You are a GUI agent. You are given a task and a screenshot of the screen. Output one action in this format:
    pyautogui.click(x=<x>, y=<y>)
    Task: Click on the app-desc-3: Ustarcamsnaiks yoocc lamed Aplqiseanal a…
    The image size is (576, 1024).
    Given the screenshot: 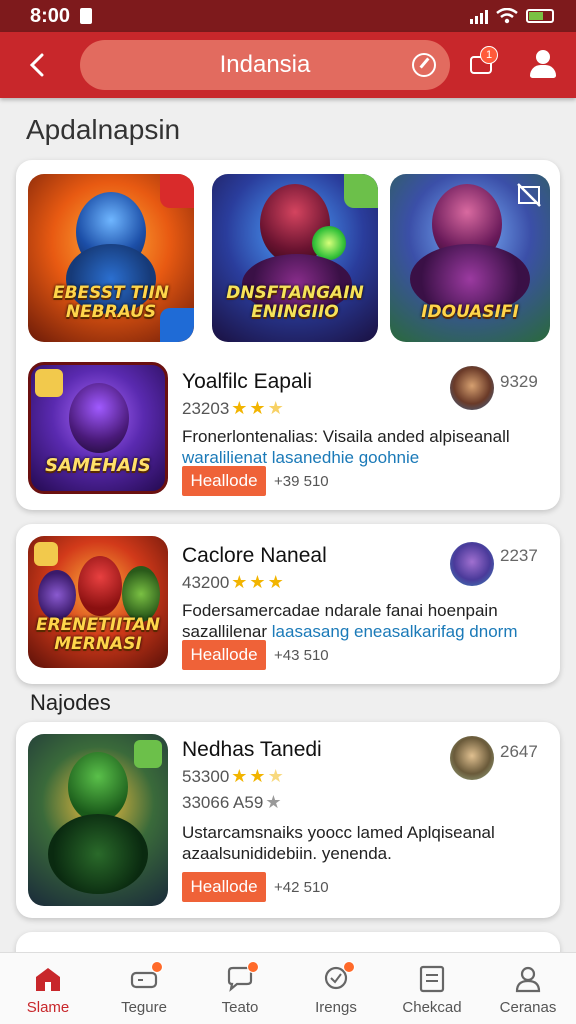 What is the action you would take?
    pyautogui.click(x=357, y=843)
    